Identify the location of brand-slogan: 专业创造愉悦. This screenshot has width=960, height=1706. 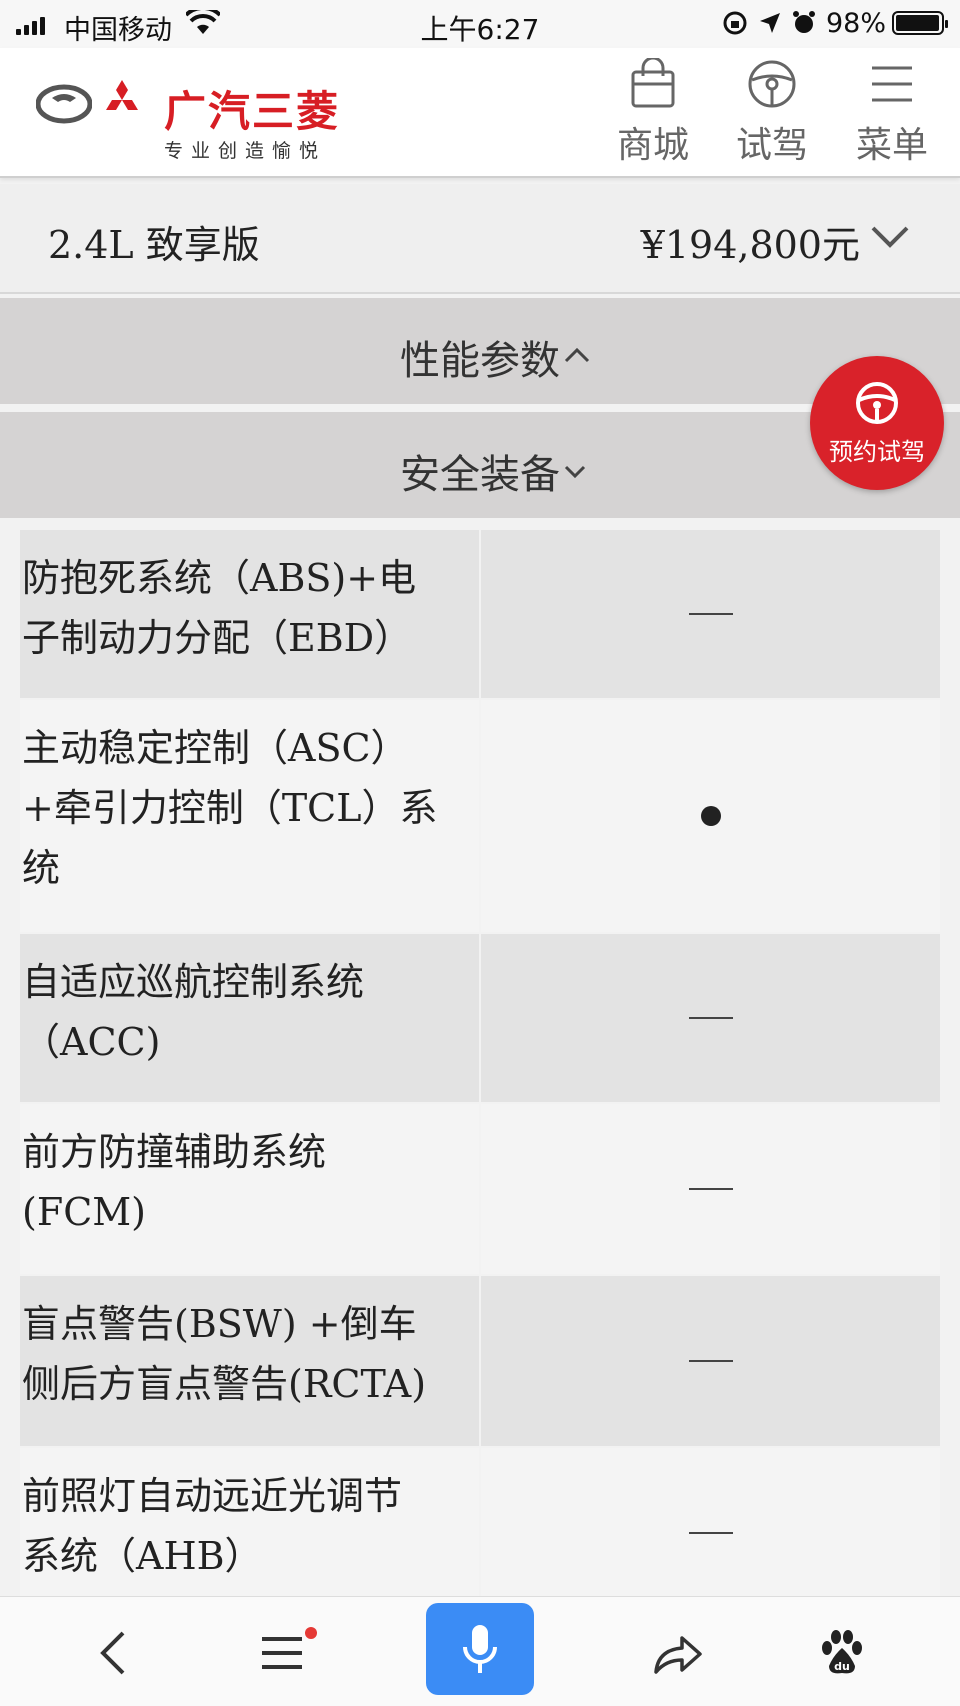
(245, 151).